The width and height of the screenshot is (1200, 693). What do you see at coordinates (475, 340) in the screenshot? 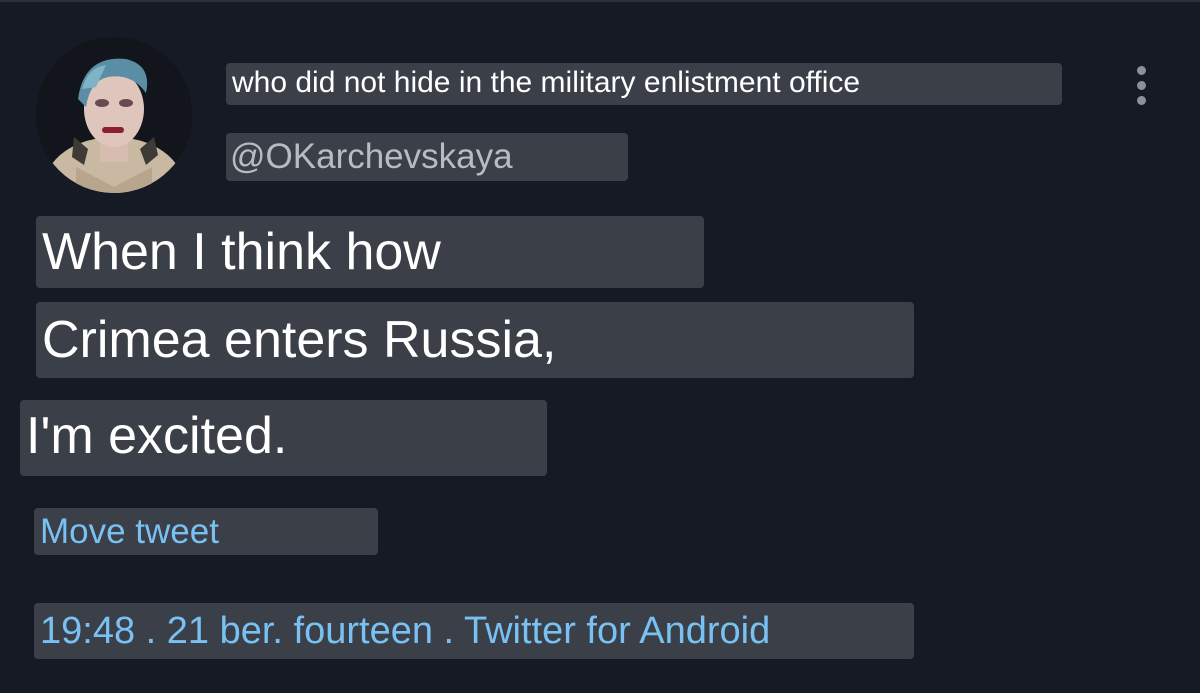
I see `tweet-text-line: Crimea enters Russia,` at bounding box center [475, 340].